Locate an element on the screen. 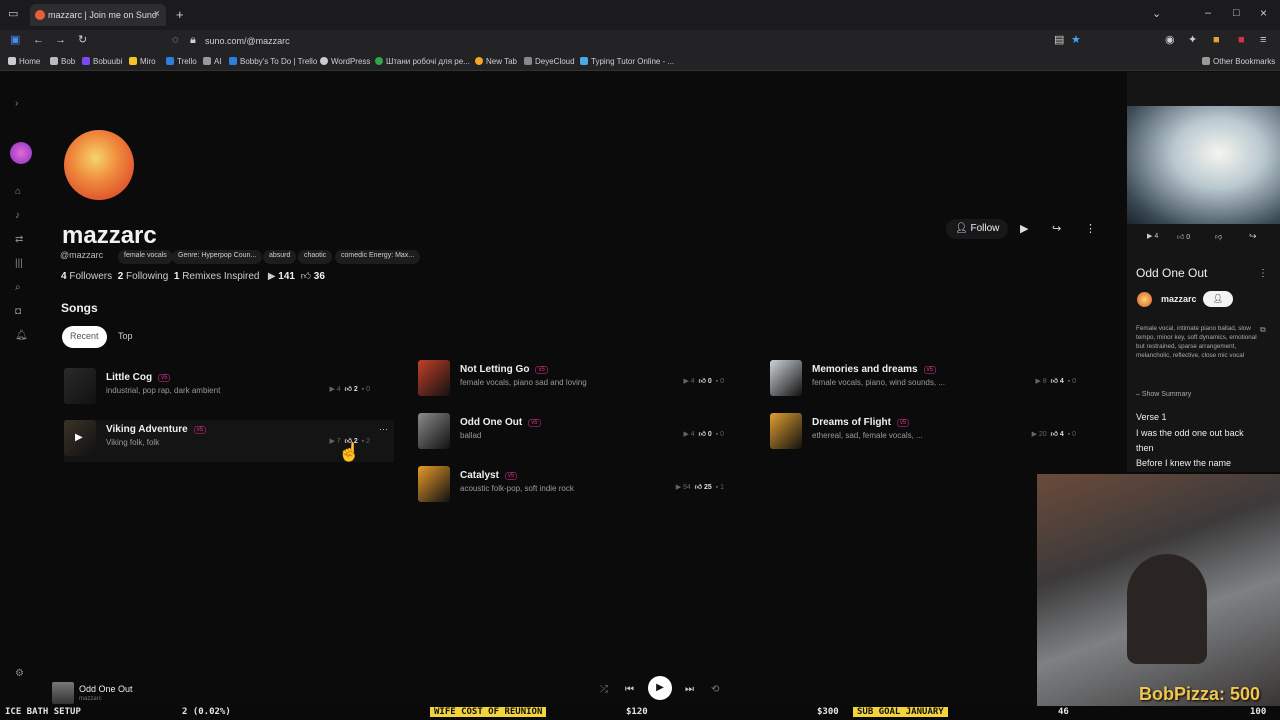  song-title: Catalyst v5 is located at coordinates (489, 475).